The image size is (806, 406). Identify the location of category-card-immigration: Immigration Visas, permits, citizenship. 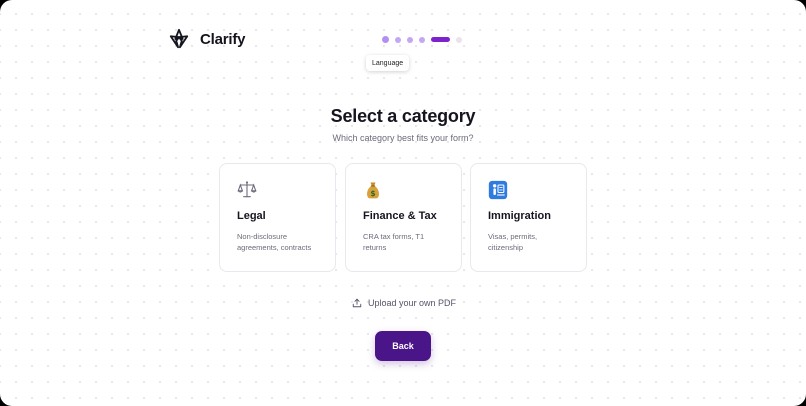
(528, 217).